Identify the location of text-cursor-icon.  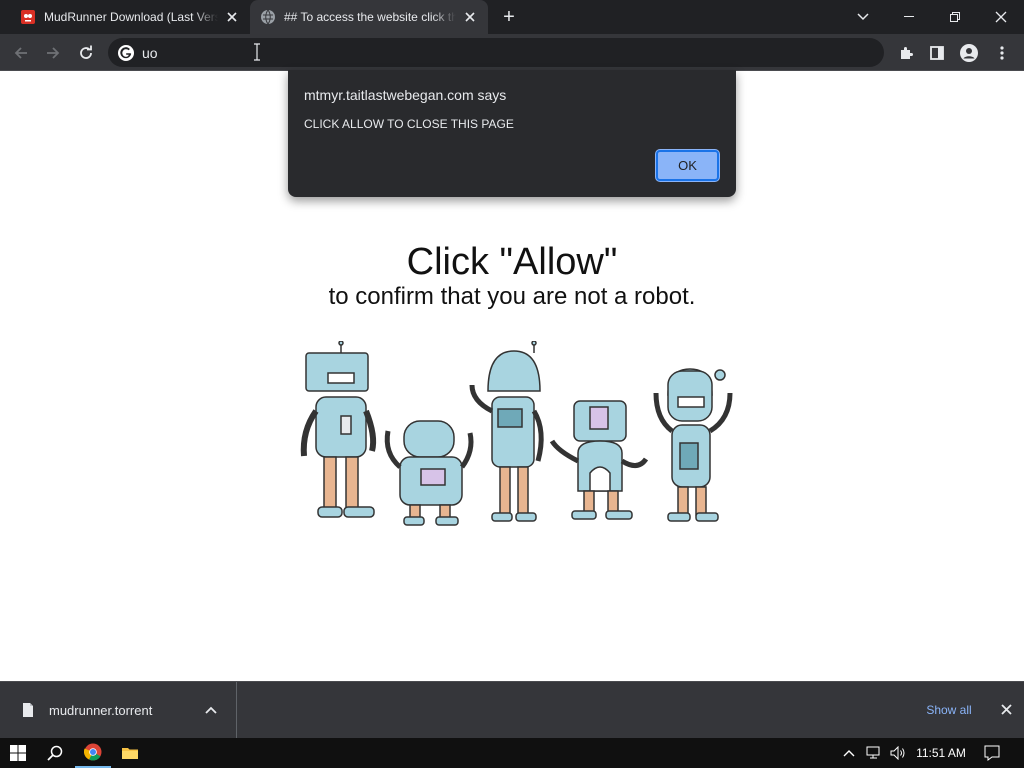
(257, 52).